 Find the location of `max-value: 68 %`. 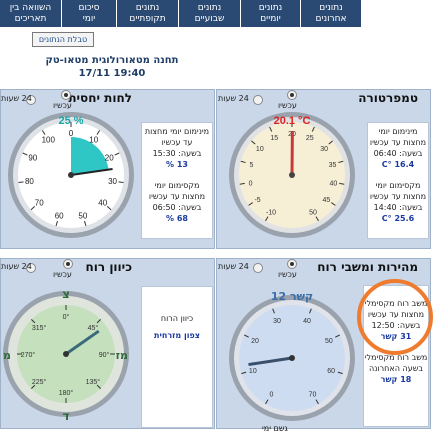

max-value: 68 % is located at coordinates (177, 218).